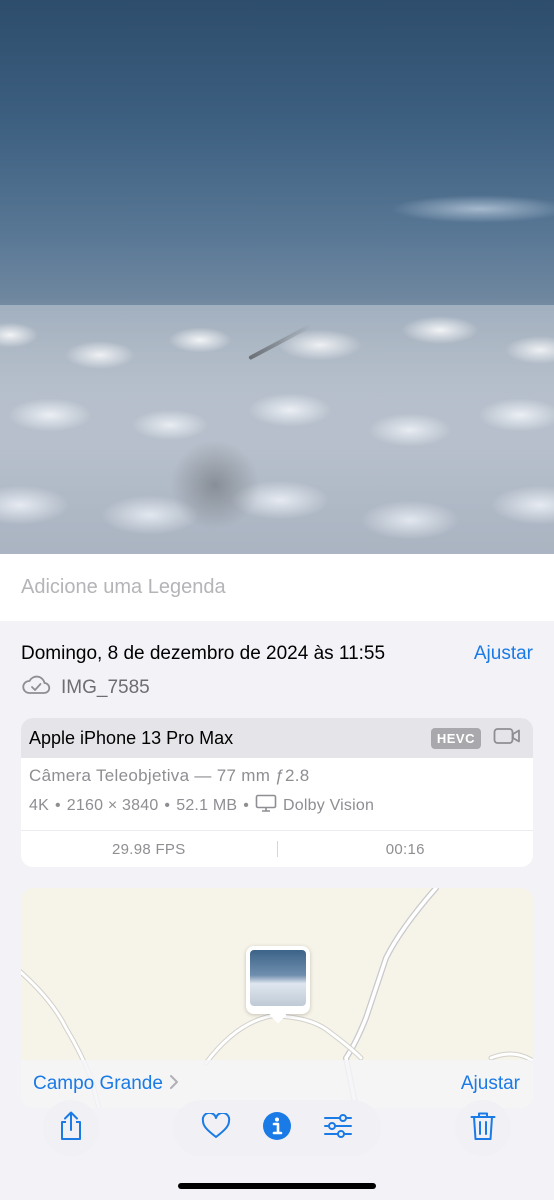  Describe the element at coordinates (215, 485) in the screenshot. I see `shadow-smudge` at that location.